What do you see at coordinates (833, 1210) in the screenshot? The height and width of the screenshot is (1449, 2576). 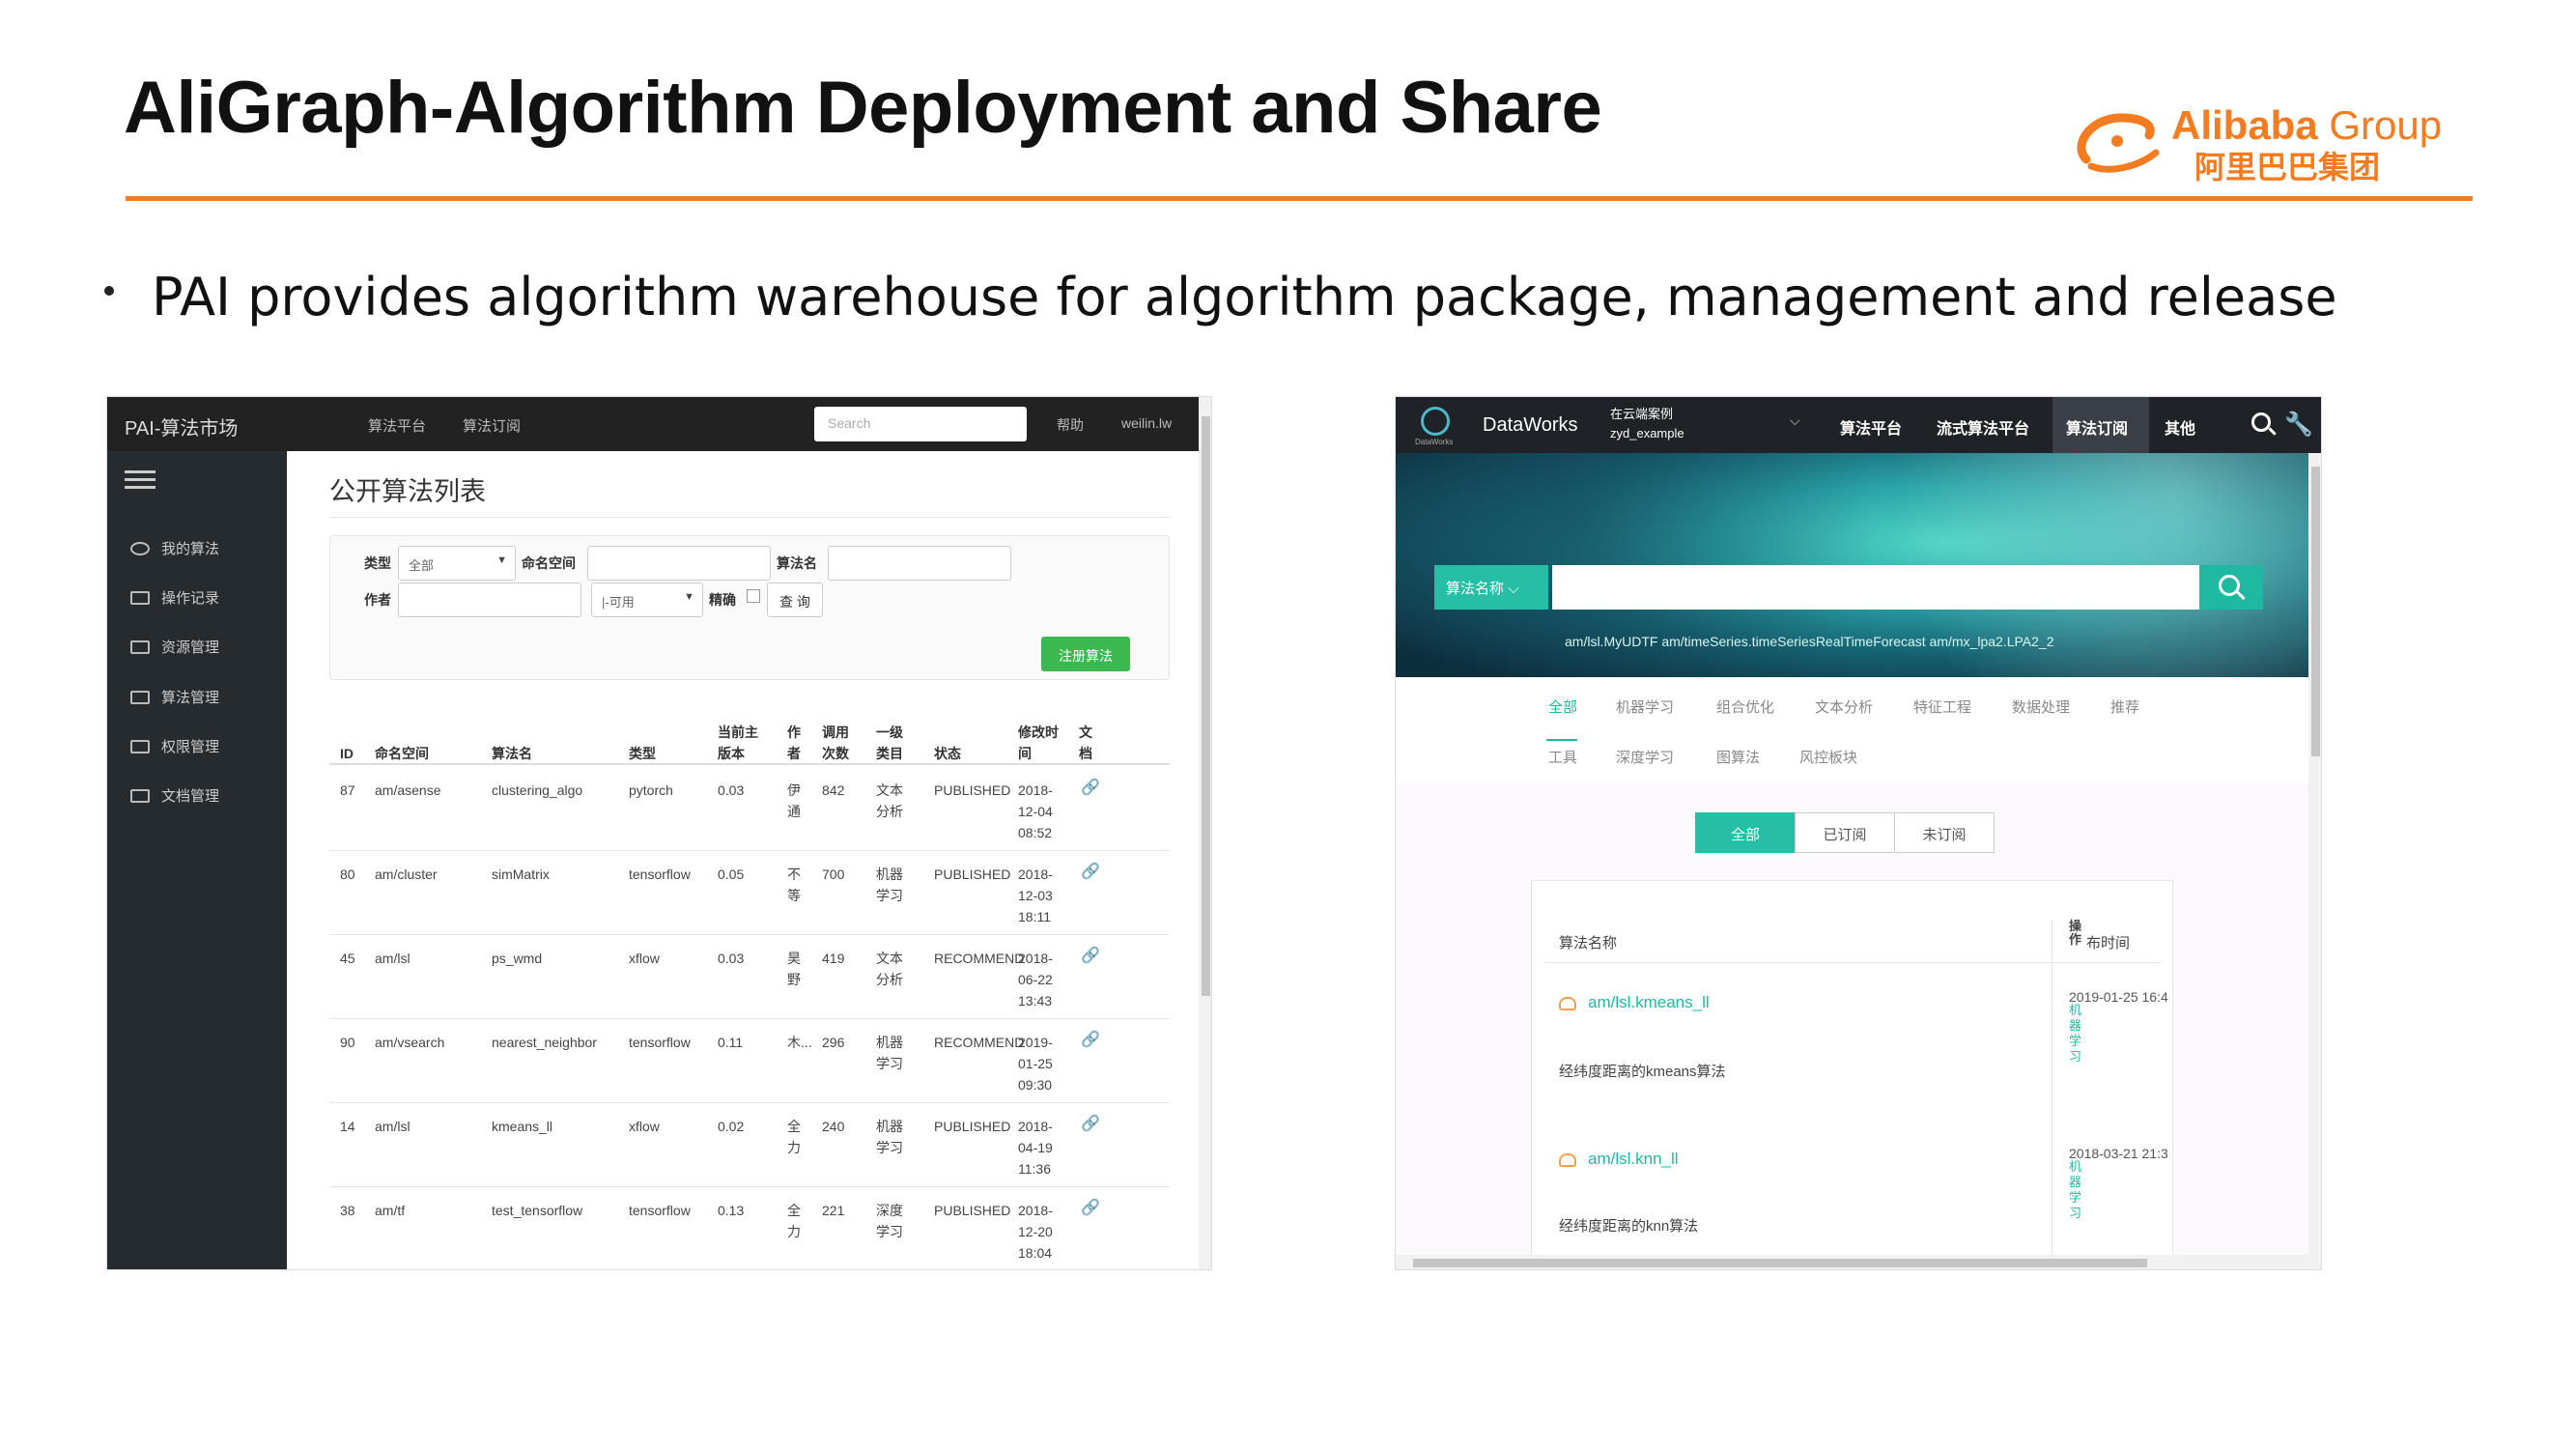 I see `cell-calls: 221` at bounding box center [833, 1210].